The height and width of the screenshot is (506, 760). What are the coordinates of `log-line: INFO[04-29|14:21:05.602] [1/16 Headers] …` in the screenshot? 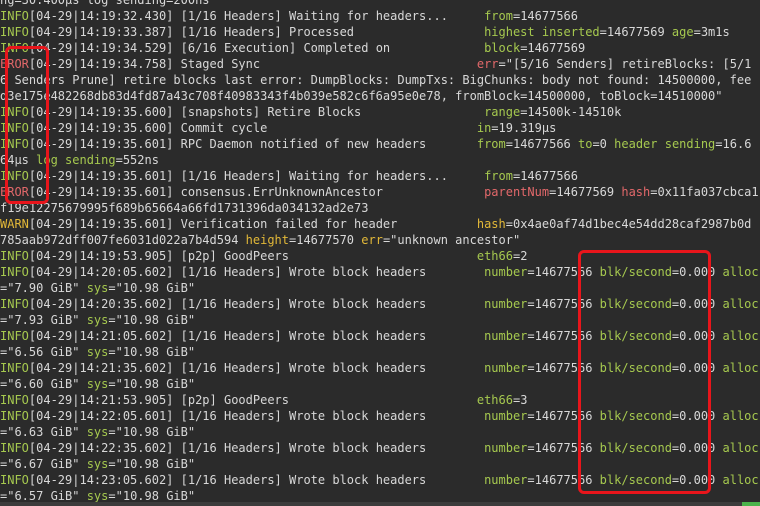 It's located at (380, 336).